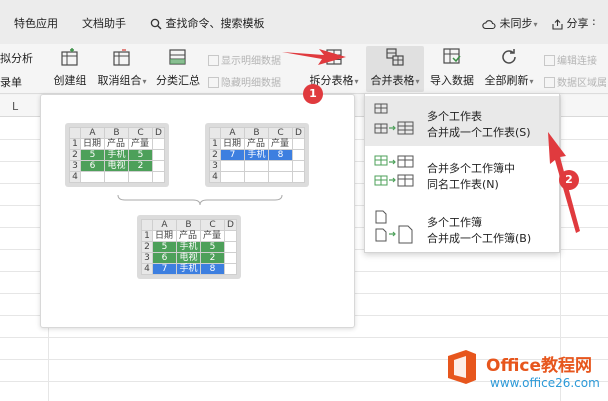 The height and width of the screenshot is (401, 608). Describe the element at coordinates (178, 80) in the screenshot. I see `subtotal-label: 分类汇总` at that location.